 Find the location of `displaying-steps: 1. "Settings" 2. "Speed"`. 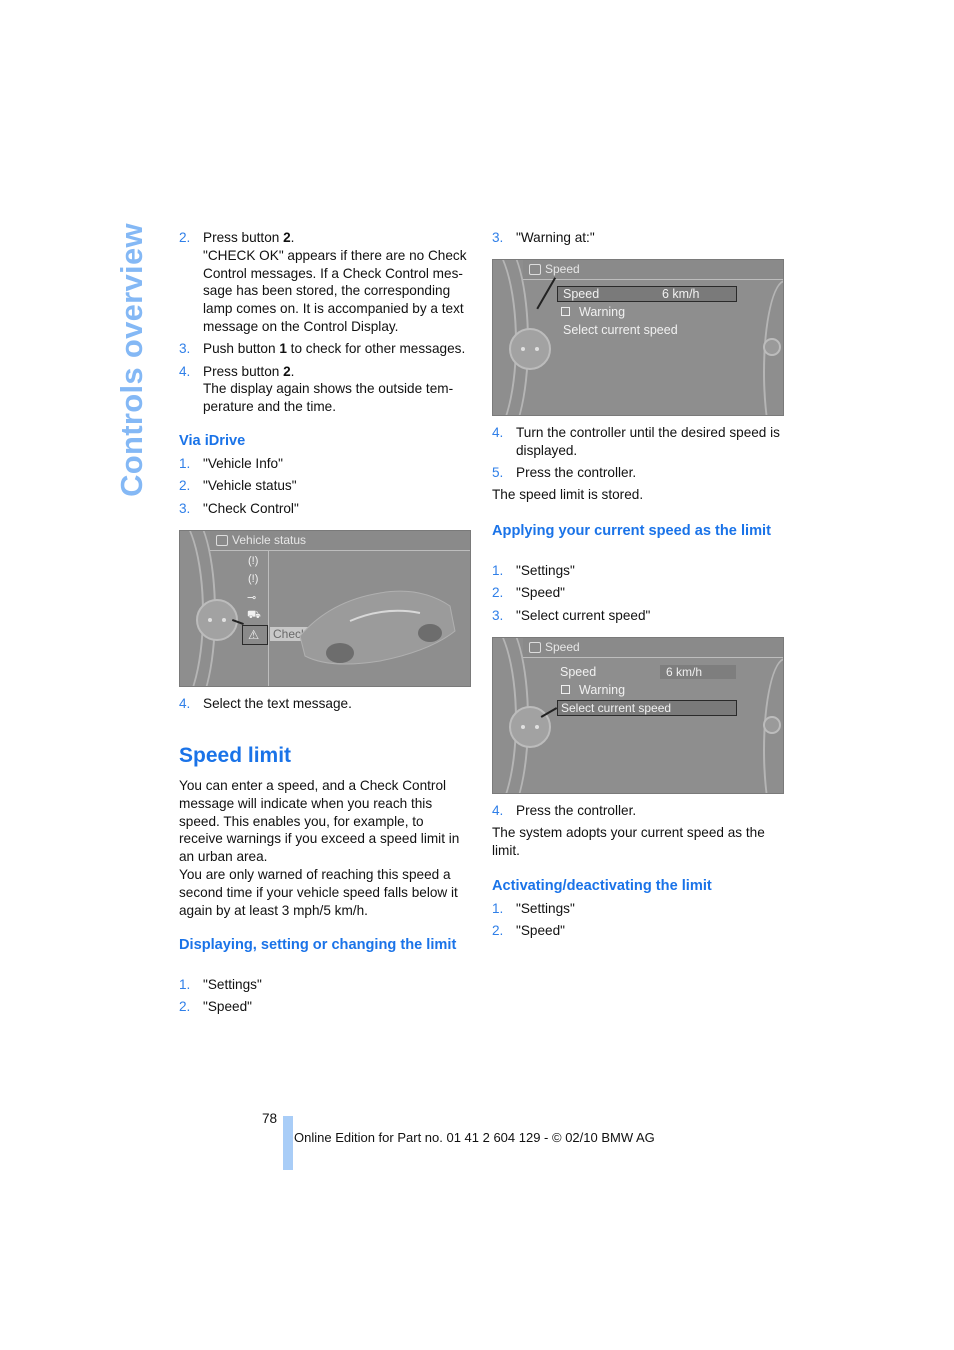

displaying-steps: 1. "Settings" 2. "Speed" is located at coordinates (326, 998).